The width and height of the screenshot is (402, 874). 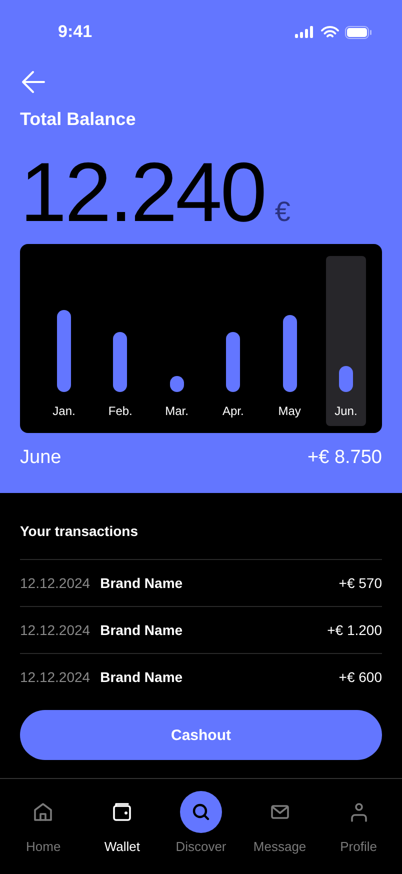 I want to click on summary-amount: +€ 8.750, so click(x=345, y=458).